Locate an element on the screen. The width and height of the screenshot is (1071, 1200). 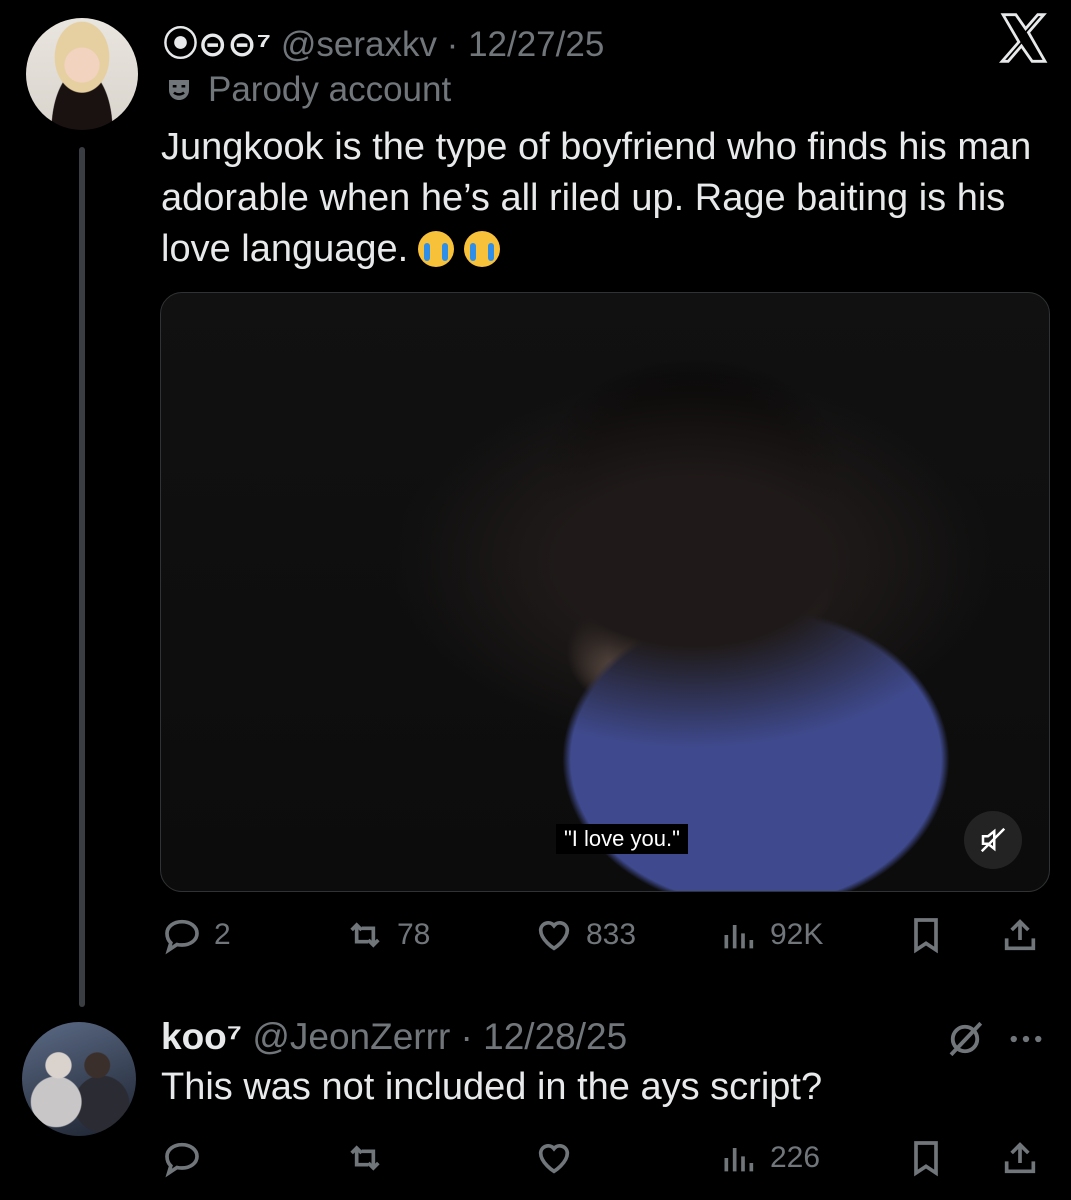
reply-views-button: 226 is located at coordinates (769, 1158).